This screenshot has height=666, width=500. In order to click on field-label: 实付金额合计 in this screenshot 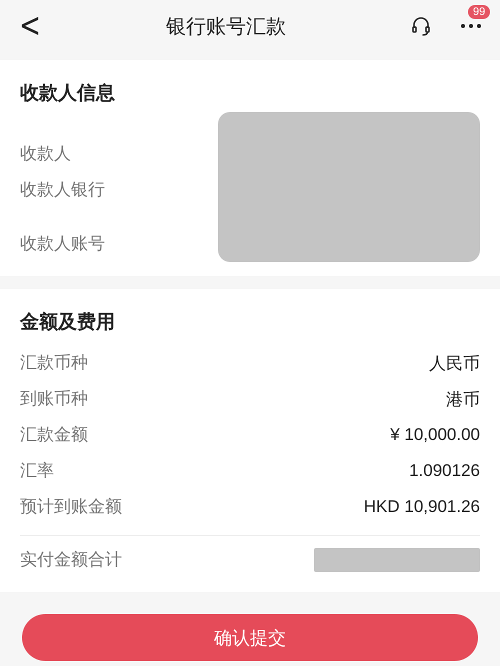, I will do `click(71, 560)`.